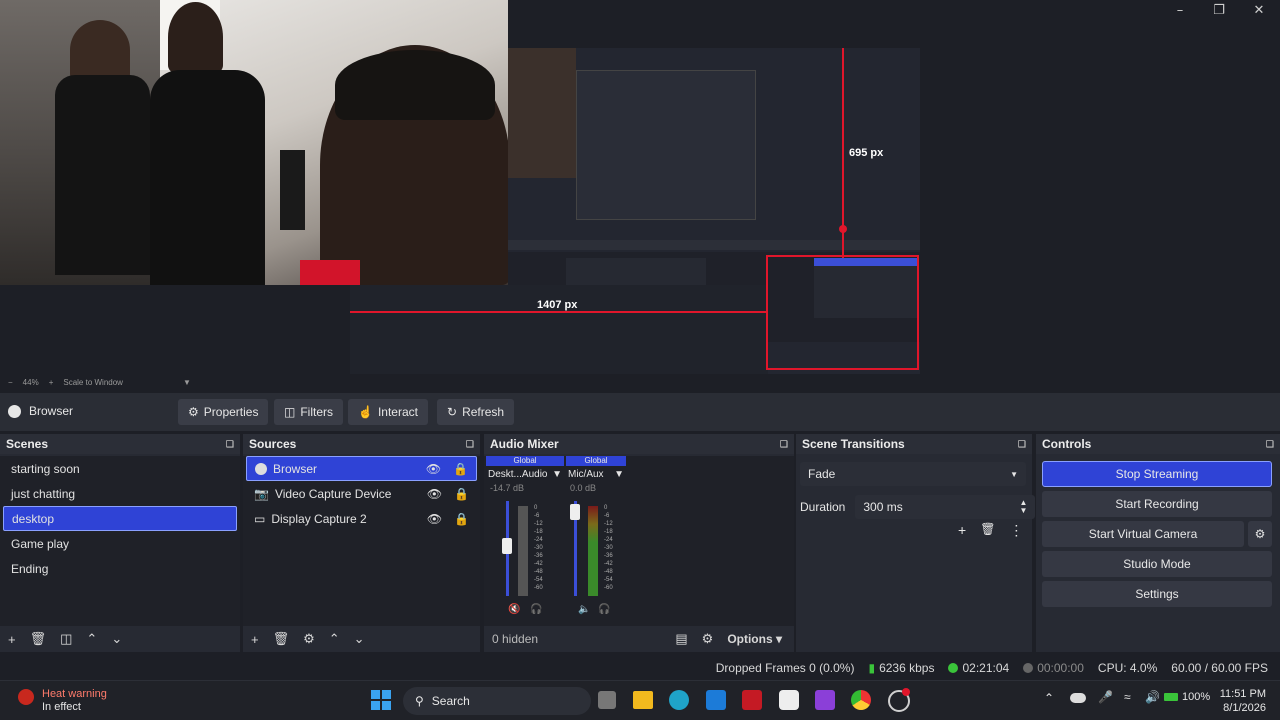 Image resolution: width=1280 pixels, height=720 pixels. I want to click on capcut-icon, so click(789, 700).